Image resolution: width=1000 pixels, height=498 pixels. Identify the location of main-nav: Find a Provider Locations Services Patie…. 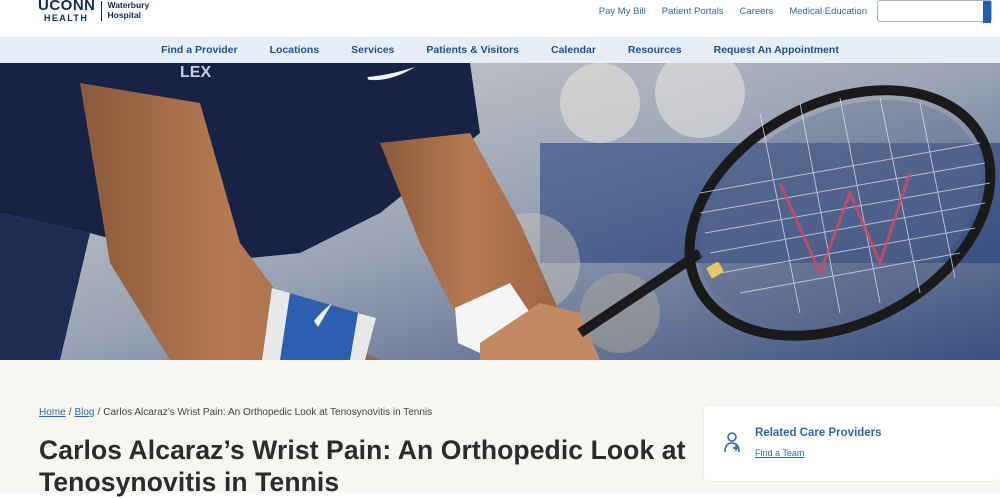
(500, 50).